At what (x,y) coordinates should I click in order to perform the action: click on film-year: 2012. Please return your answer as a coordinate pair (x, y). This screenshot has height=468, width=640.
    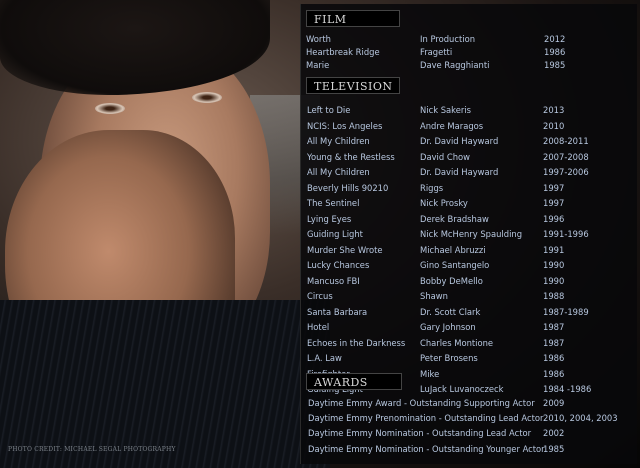
    Looking at the image, I should click on (555, 39).